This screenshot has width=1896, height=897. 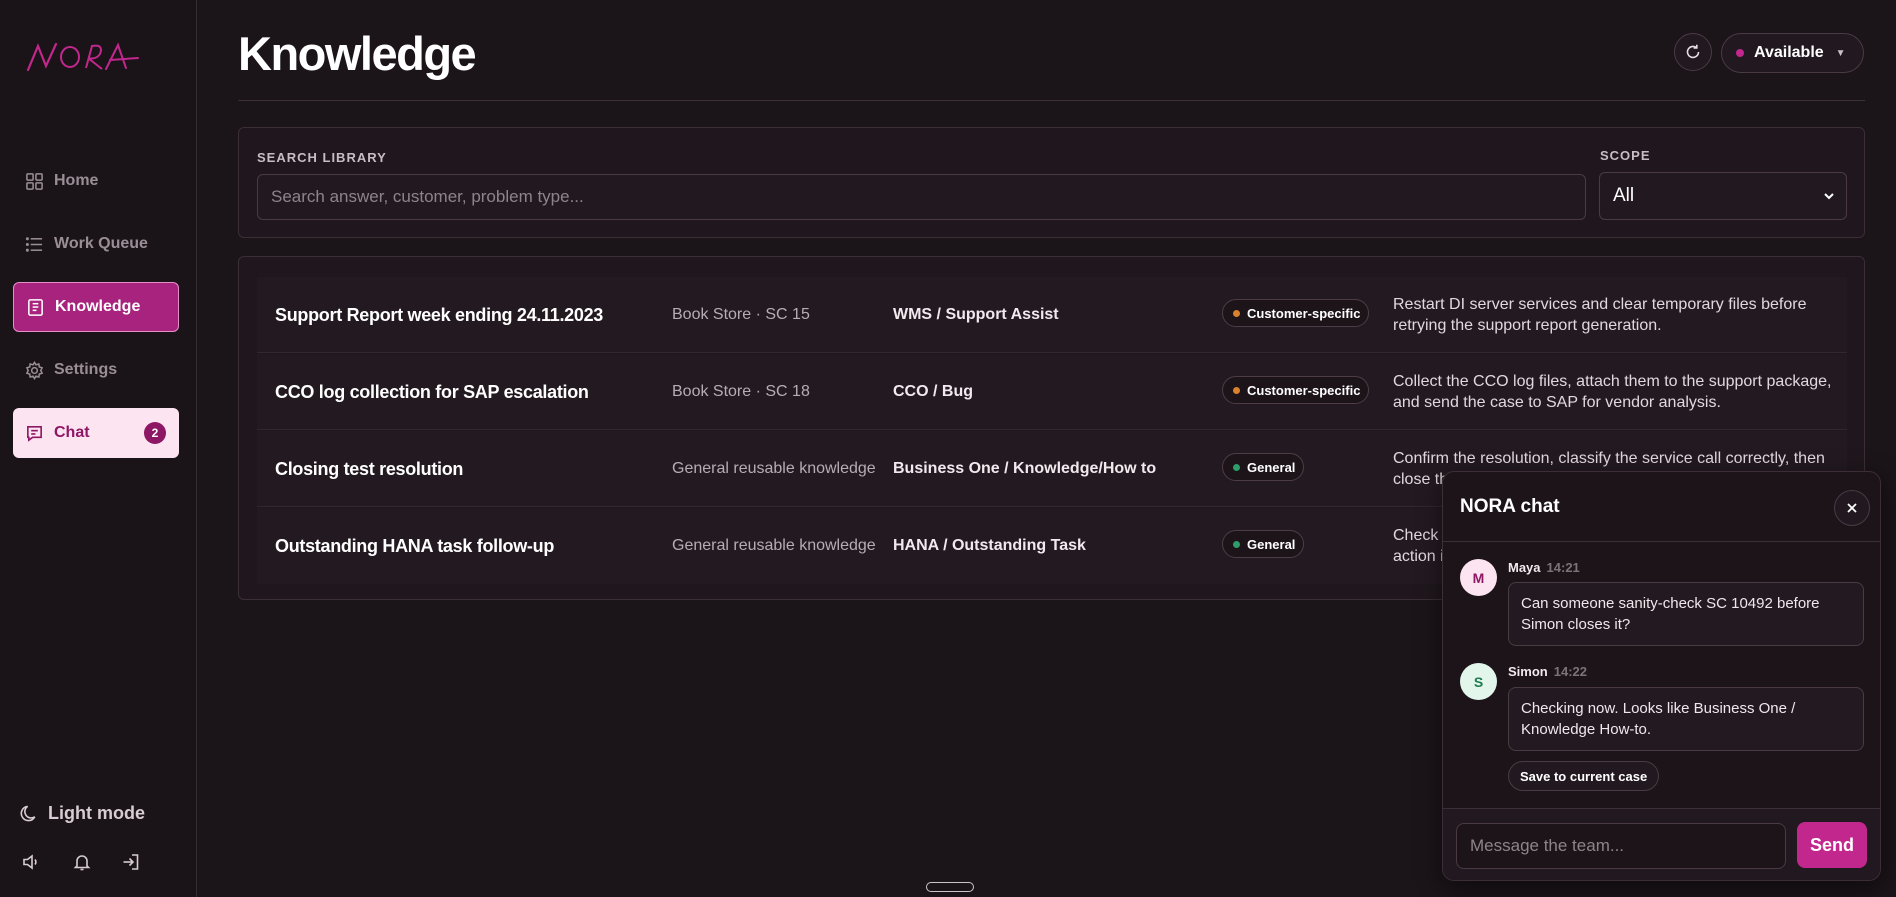 I want to click on result-title: CCO log collection for SAP escalation, so click(x=432, y=391).